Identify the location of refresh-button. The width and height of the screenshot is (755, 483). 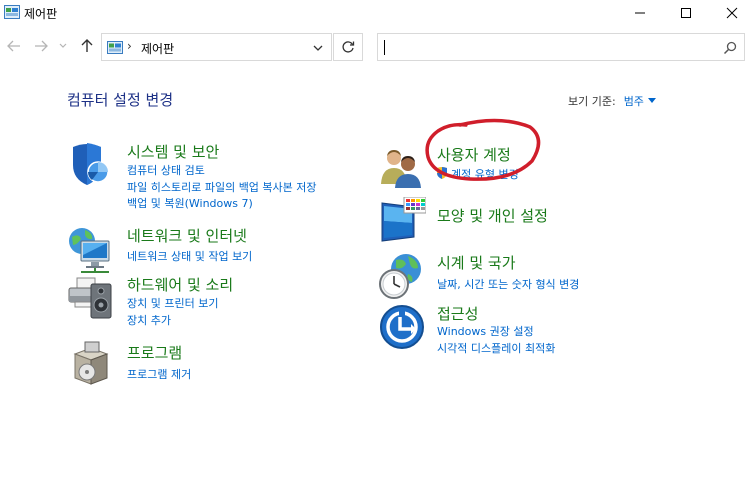
(348, 47).